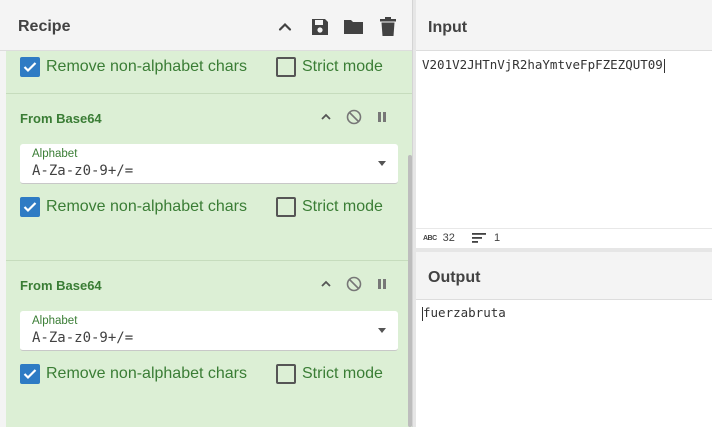 Image resolution: width=712 pixels, height=427 pixels. Describe the element at coordinates (285, 27) in the screenshot. I see `chevron-up-icon` at that location.